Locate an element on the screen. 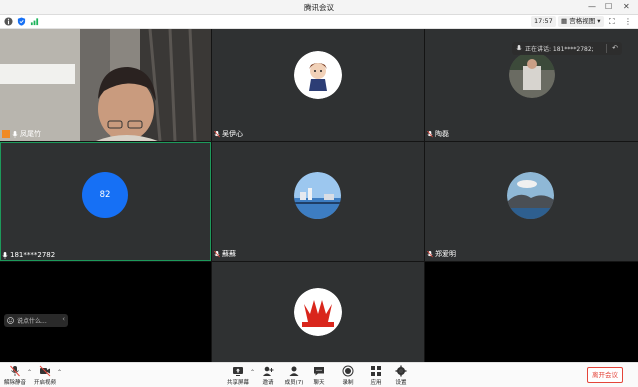 This screenshot has height=387, width=638. members-label: 成员(7) is located at coordinates (294, 383).